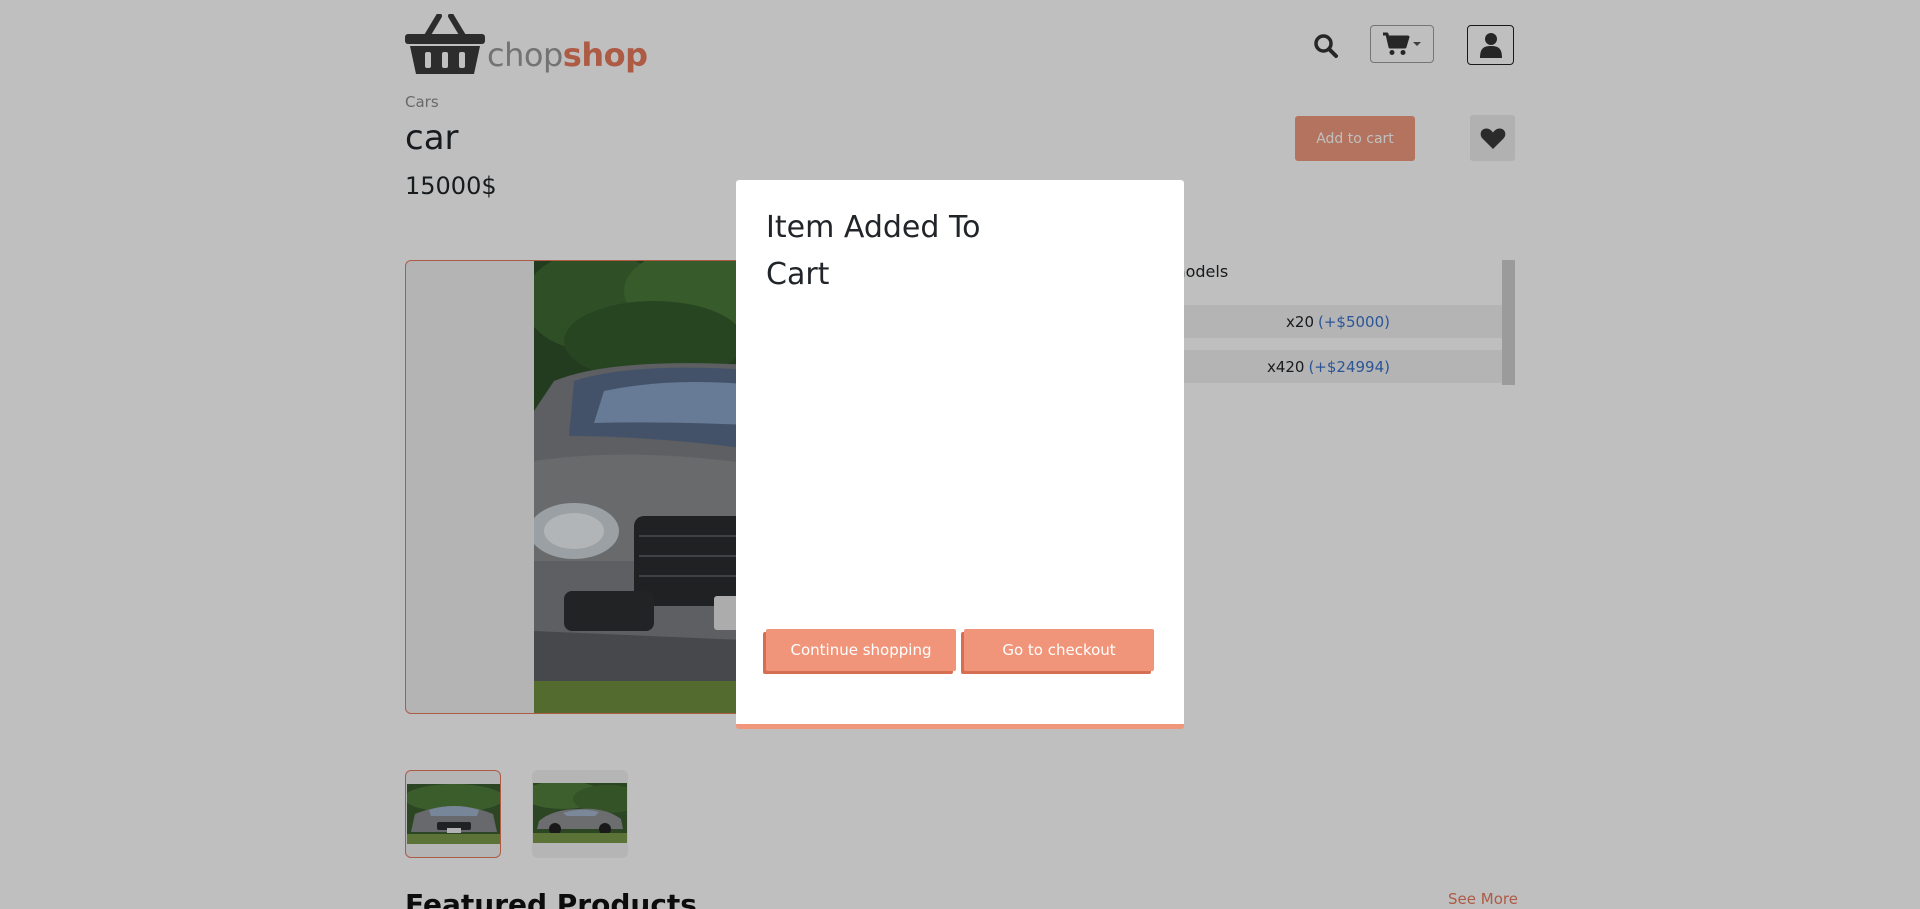 This screenshot has width=1920, height=909. What do you see at coordinates (873, 251) in the screenshot?
I see `modal-title: Item Added To Cart` at bounding box center [873, 251].